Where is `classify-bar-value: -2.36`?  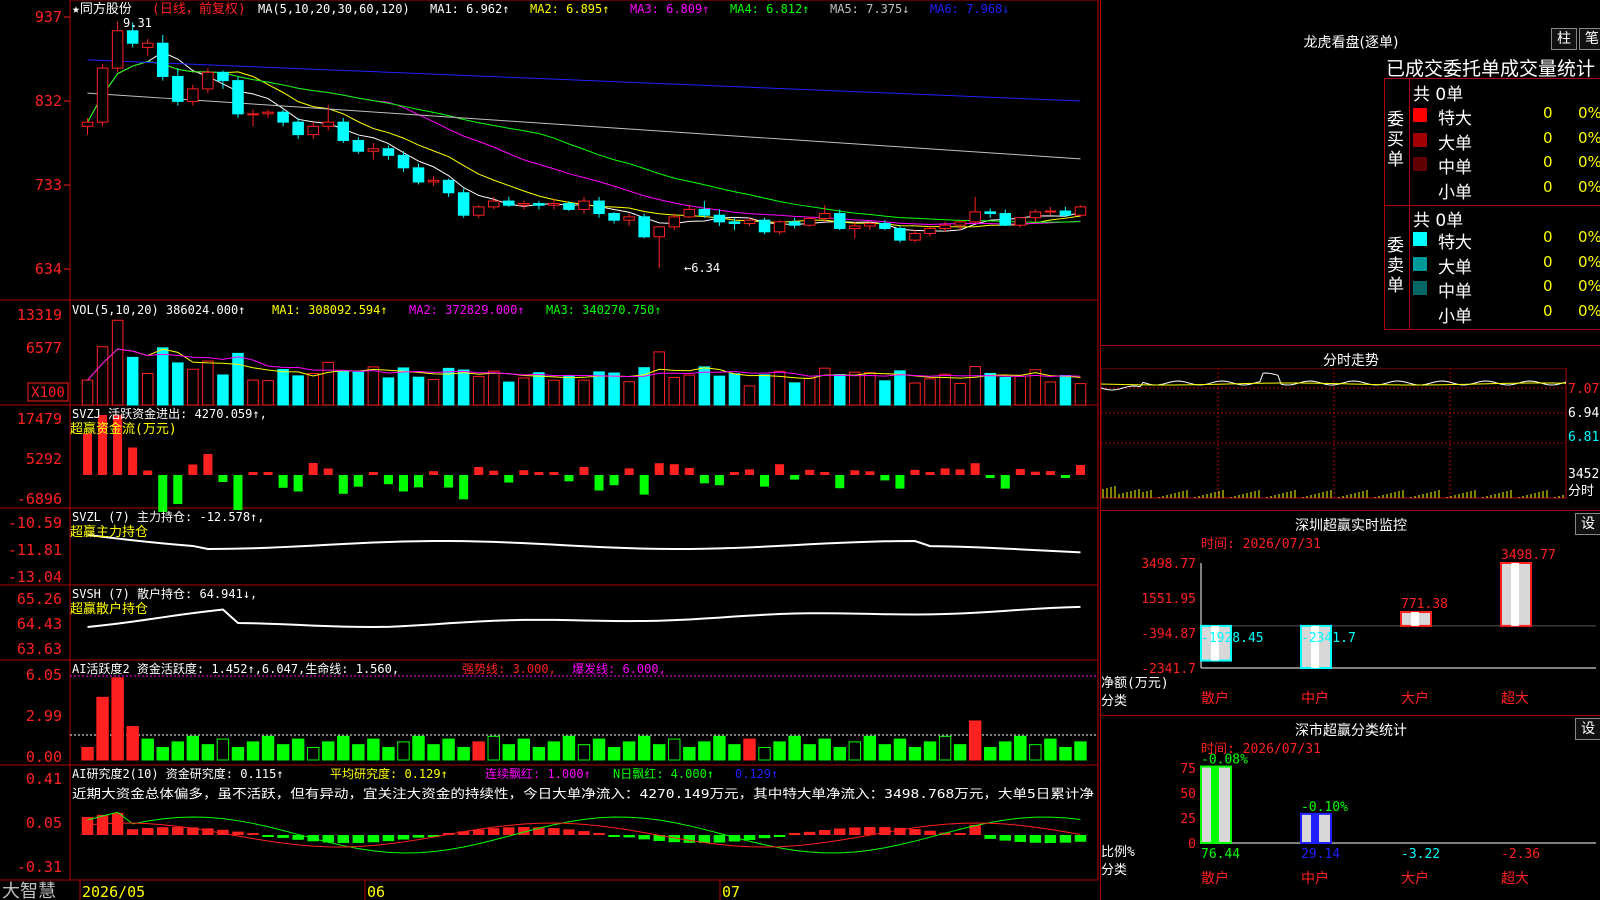 classify-bar-value: -2.36 is located at coordinates (1520, 854).